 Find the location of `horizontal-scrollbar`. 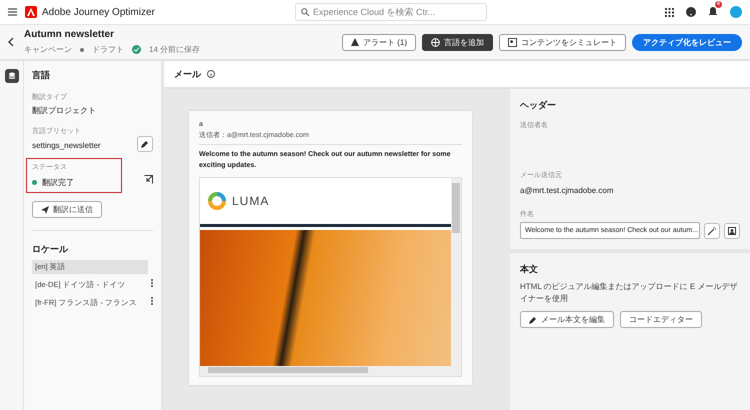

horizontal-scrollbar is located at coordinates (330, 371).